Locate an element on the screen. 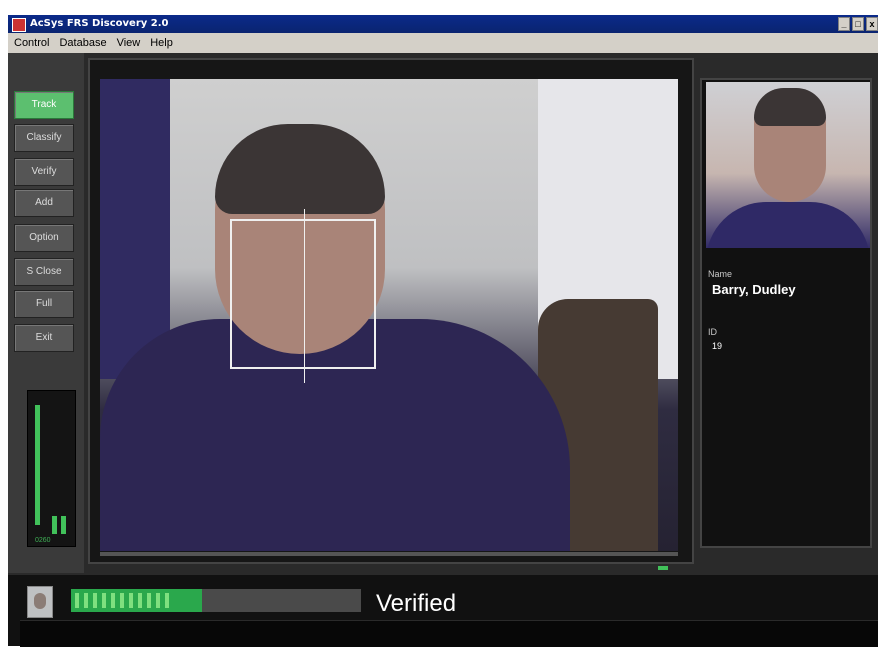 The height and width of the screenshot is (647, 878). thumbnail-body is located at coordinates (788, 225).